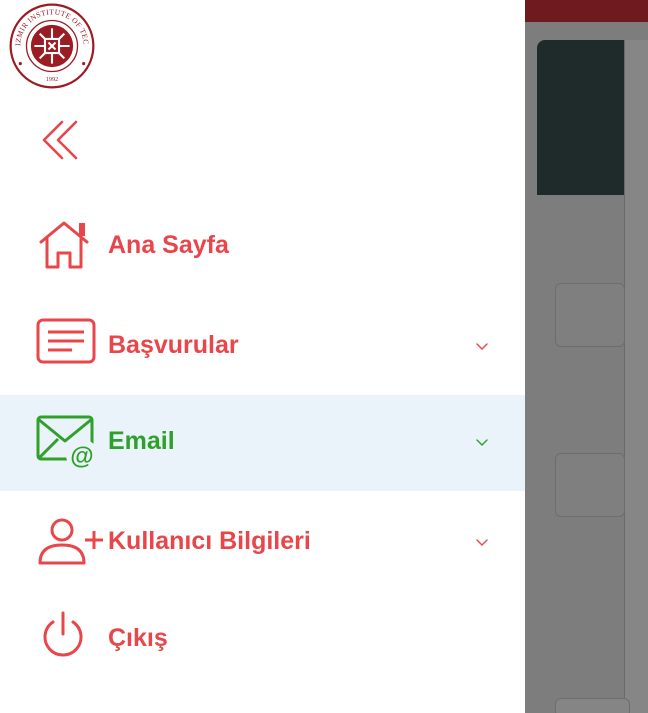  I want to click on document-icon, so click(66, 341).